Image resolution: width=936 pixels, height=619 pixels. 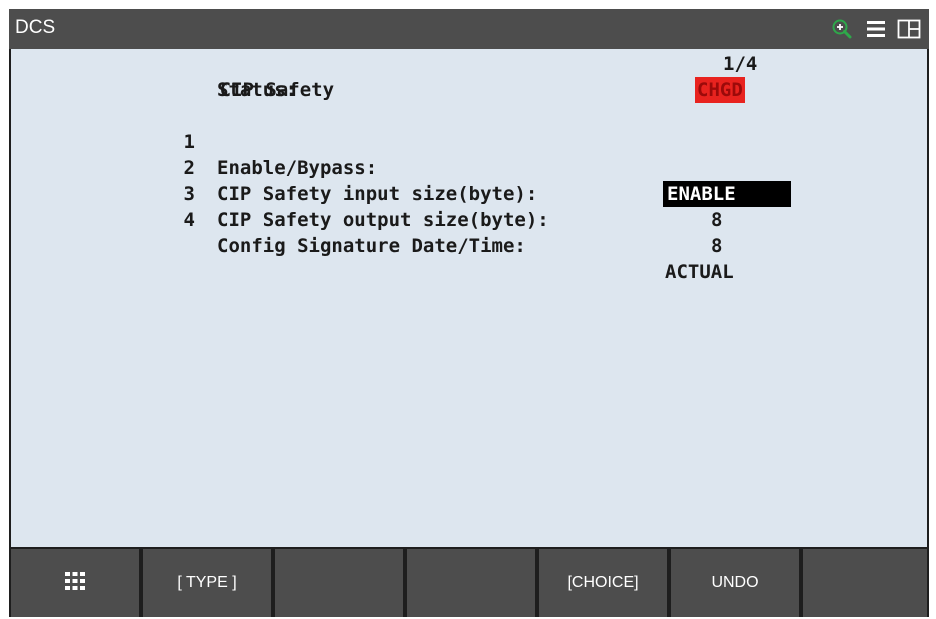 I want to click on fkey-f3-button, so click(x=471, y=583).